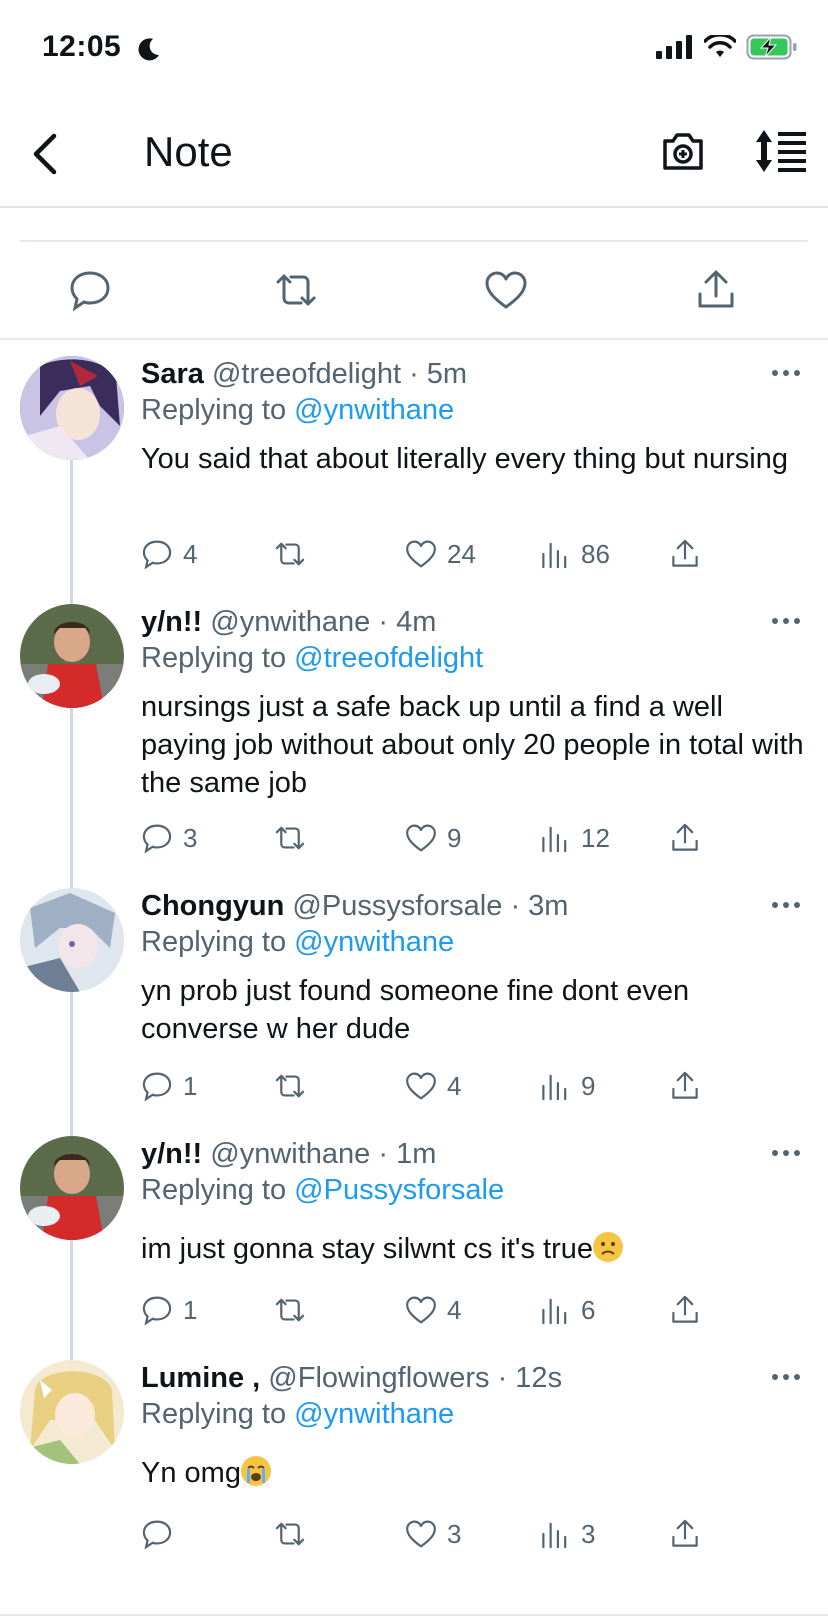 This screenshot has width=828, height=1621. I want to click on like-action: 9, so click(433, 838).